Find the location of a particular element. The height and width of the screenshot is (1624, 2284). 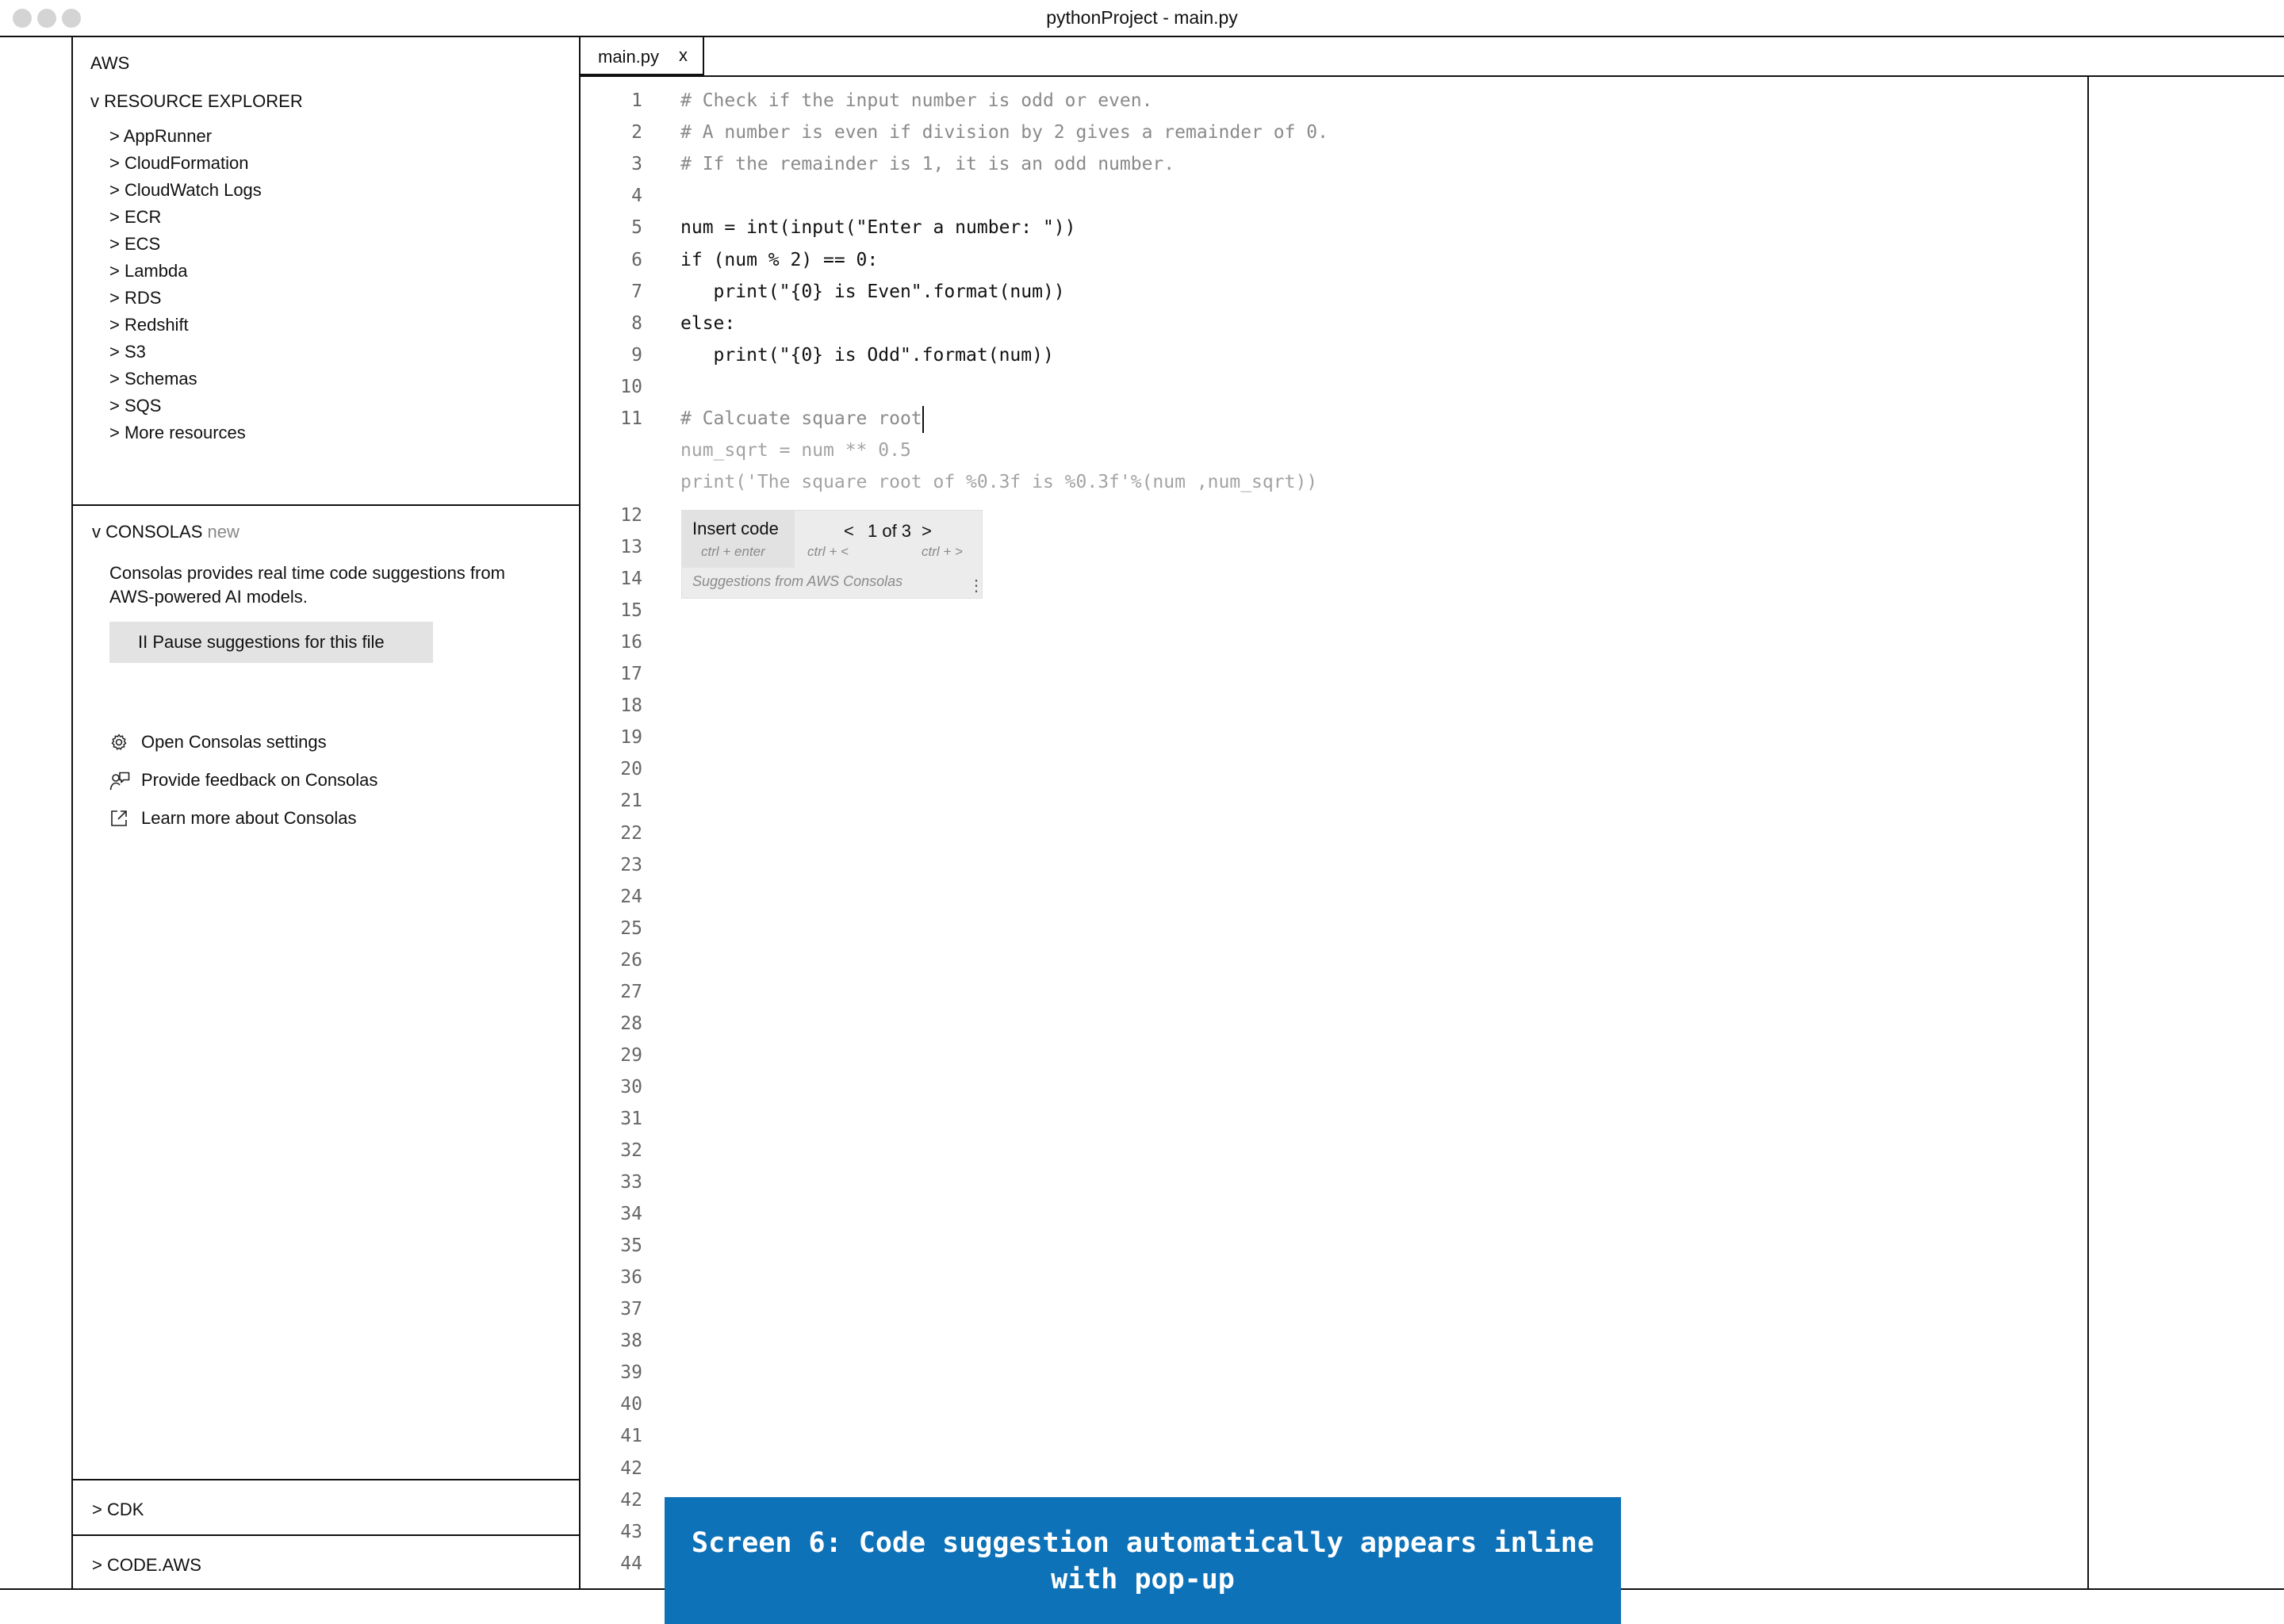

line-number: 38 is located at coordinates (631, 1341).